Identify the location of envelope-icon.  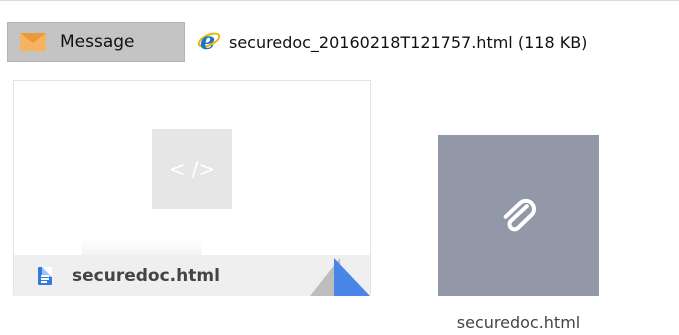
(33, 42).